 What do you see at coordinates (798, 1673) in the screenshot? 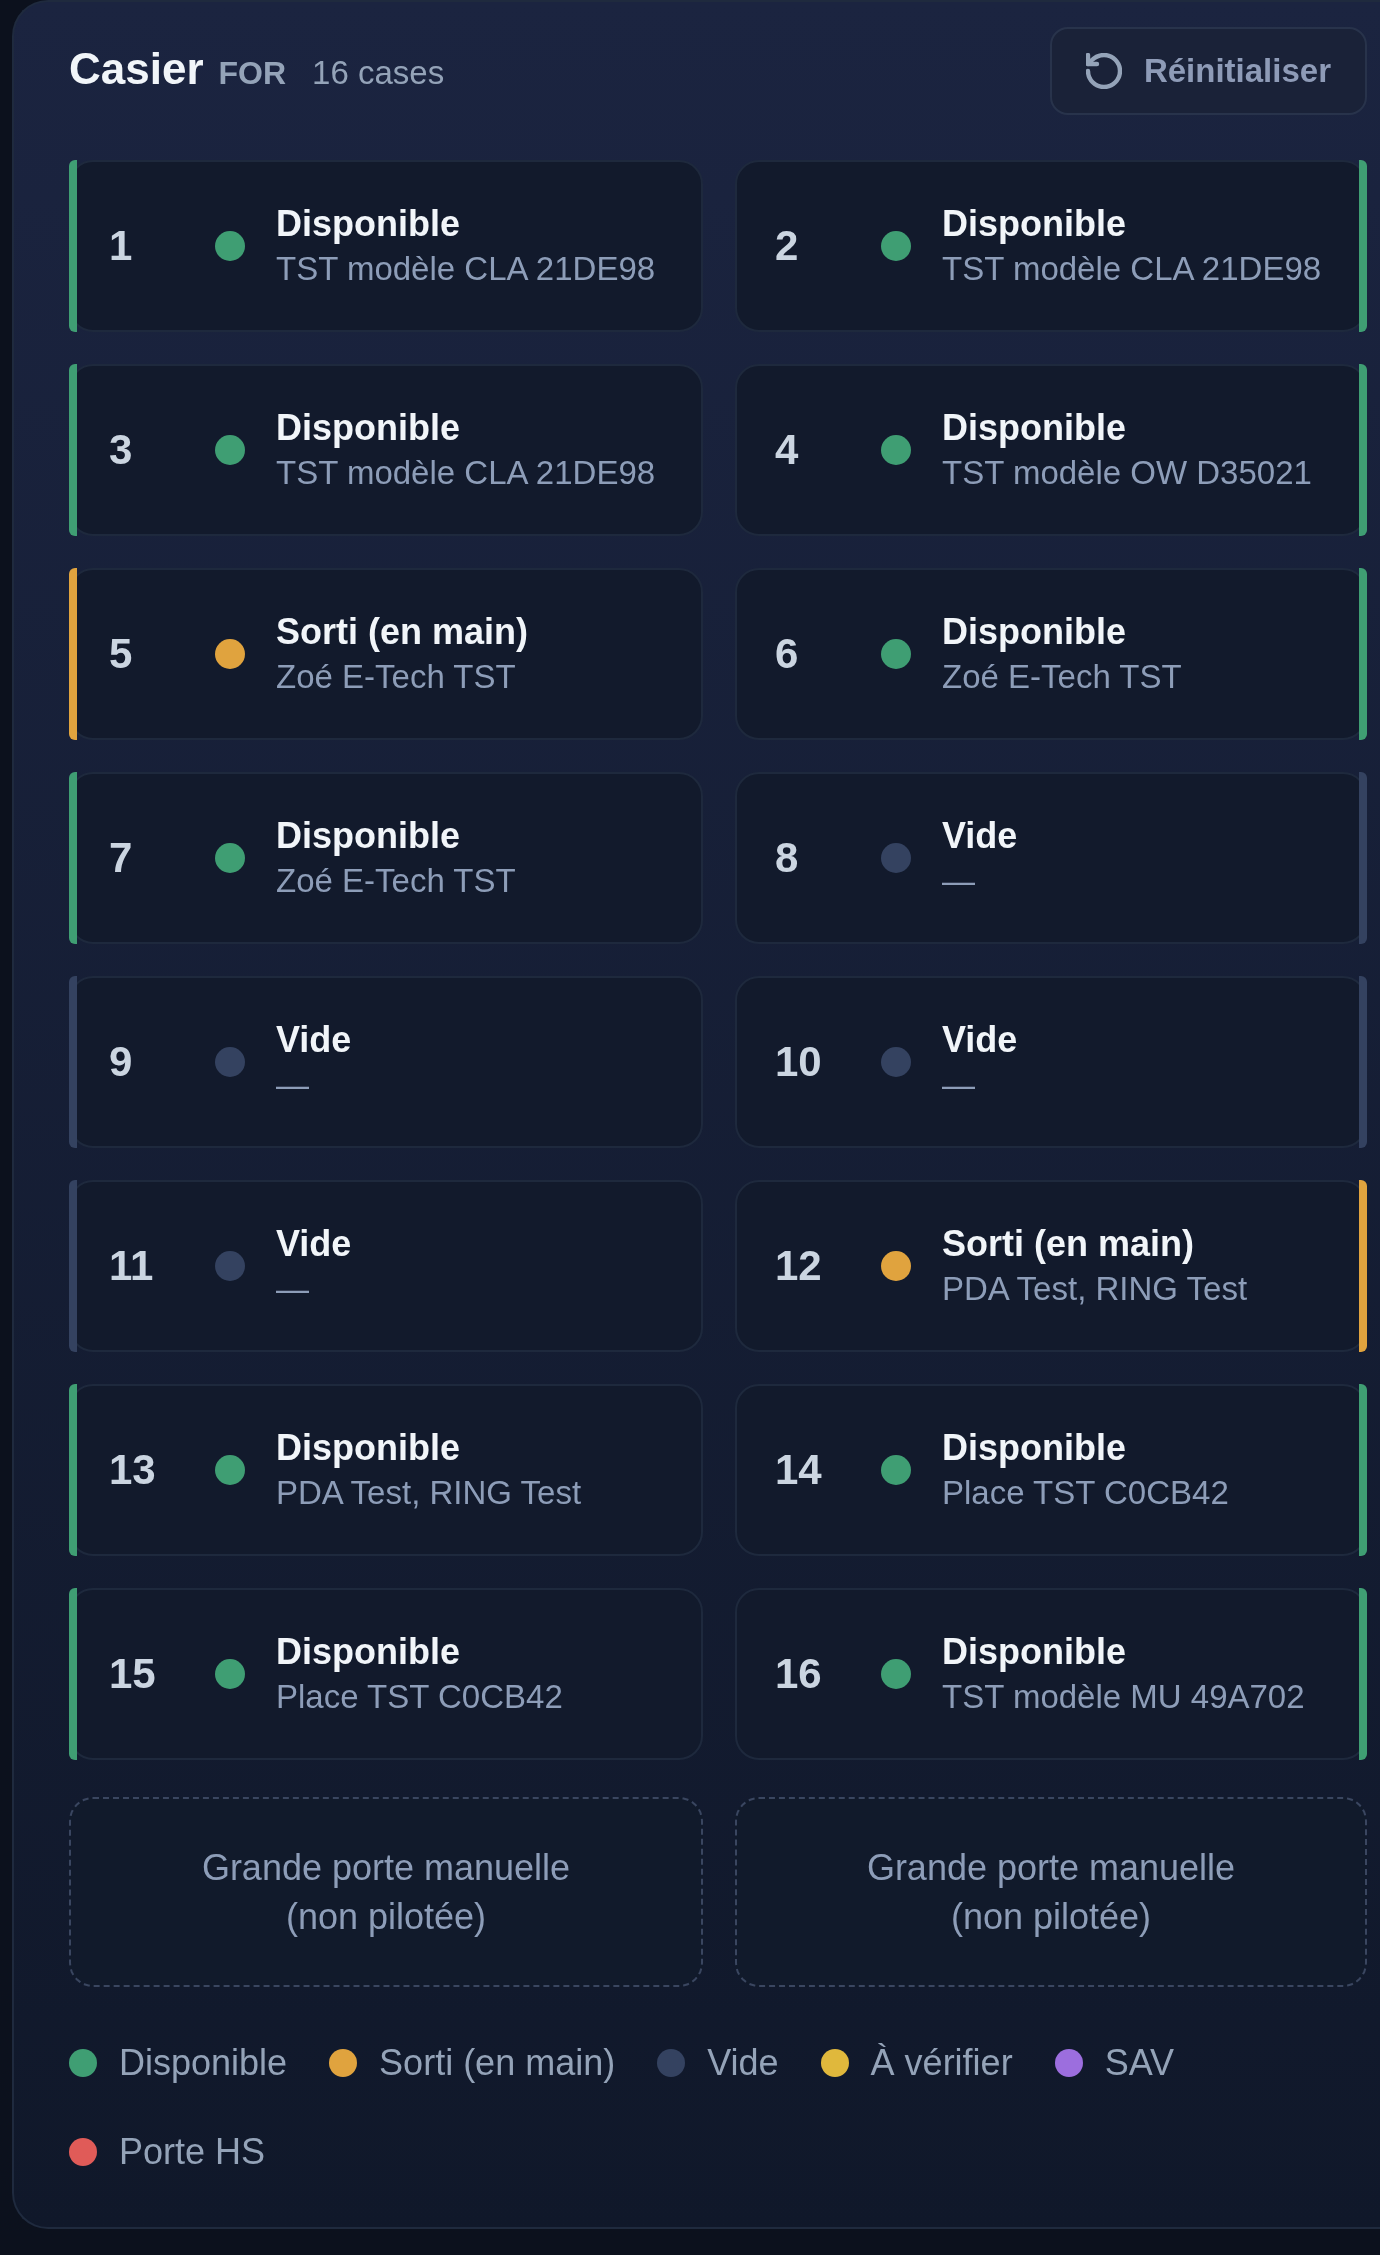
I see `locker-number: 16` at bounding box center [798, 1673].